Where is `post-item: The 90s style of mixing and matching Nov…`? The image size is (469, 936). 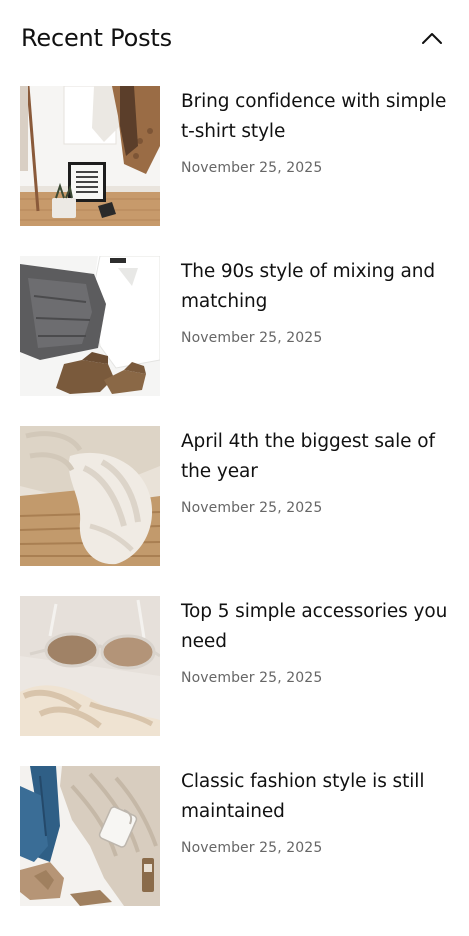
post-item: The 90s style of mixing and matching Nov… is located at coordinates (235, 326).